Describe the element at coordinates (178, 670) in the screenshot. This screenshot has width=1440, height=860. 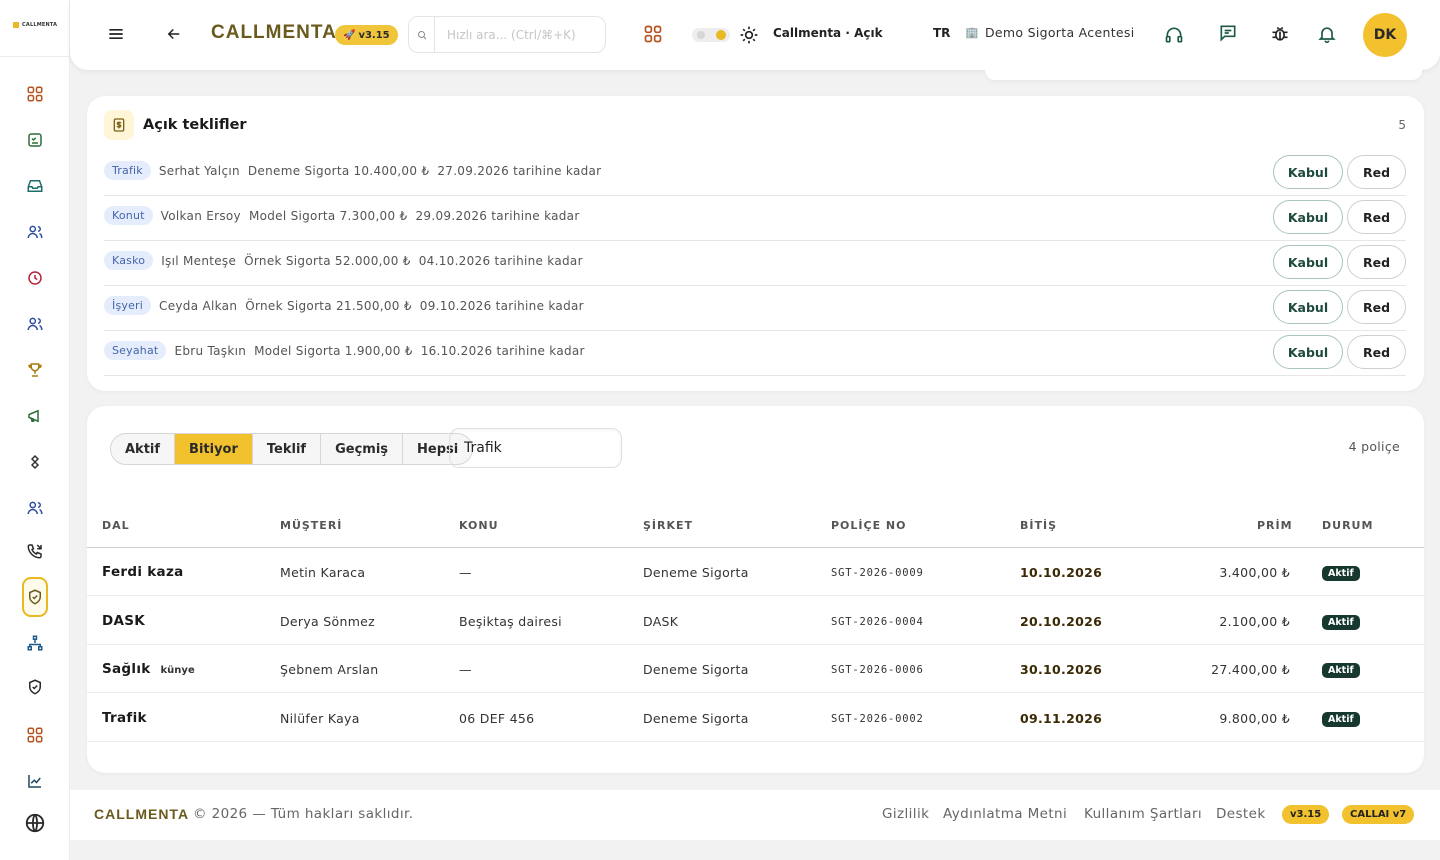
I see `kunye-tag: künye` at that location.